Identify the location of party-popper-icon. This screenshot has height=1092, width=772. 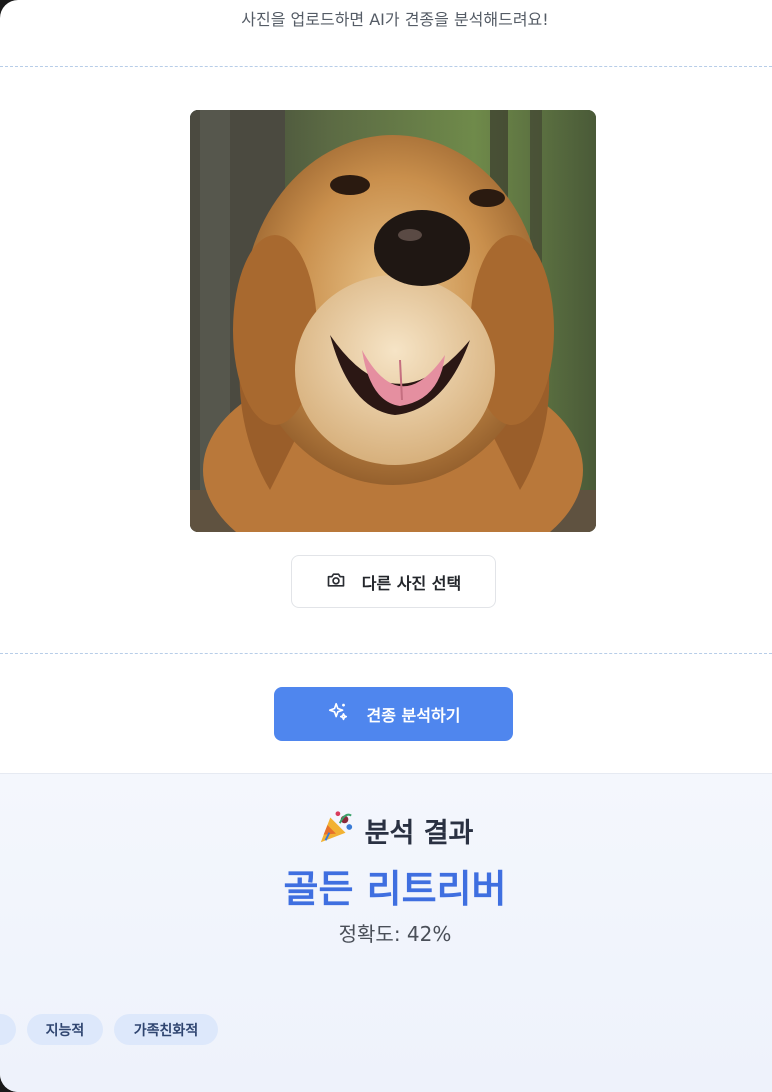
(336, 830).